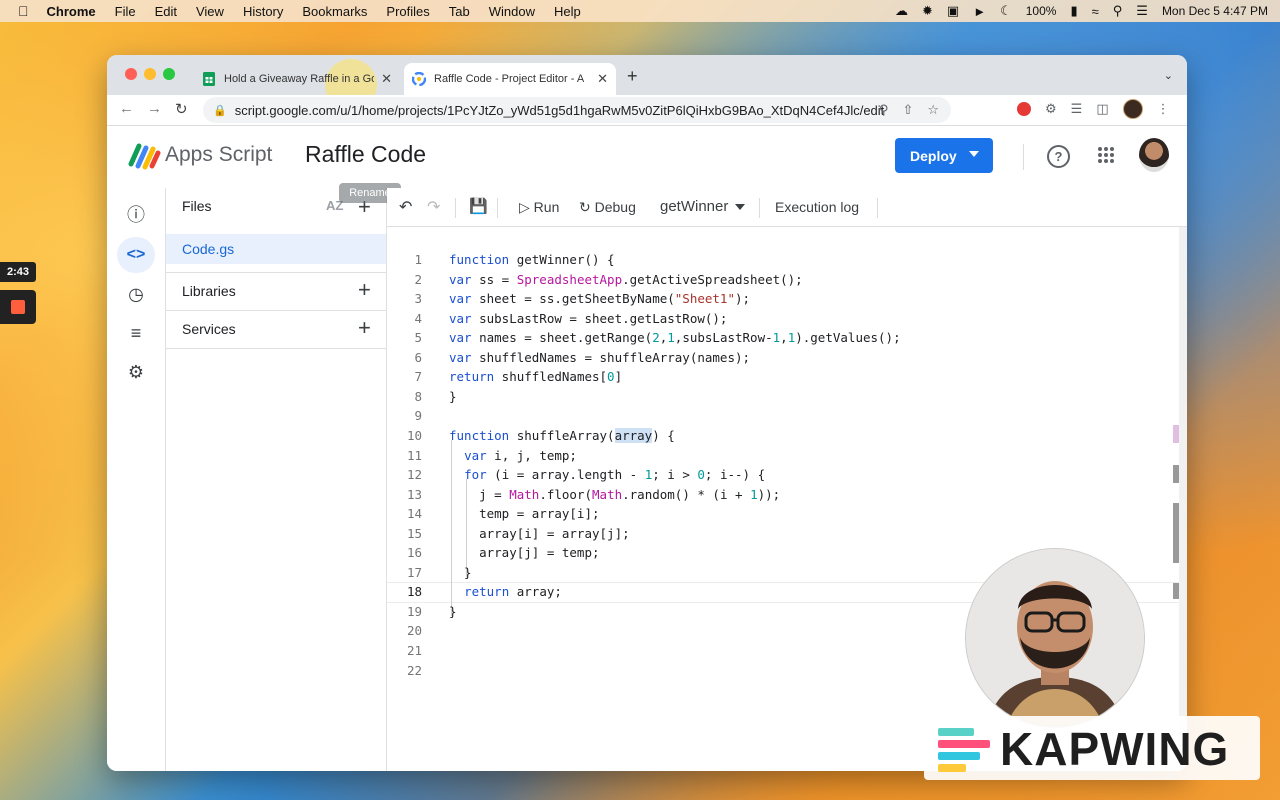 This screenshot has width=1280, height=800. I want to click on scrollbar-marker, so click(1176, 434).